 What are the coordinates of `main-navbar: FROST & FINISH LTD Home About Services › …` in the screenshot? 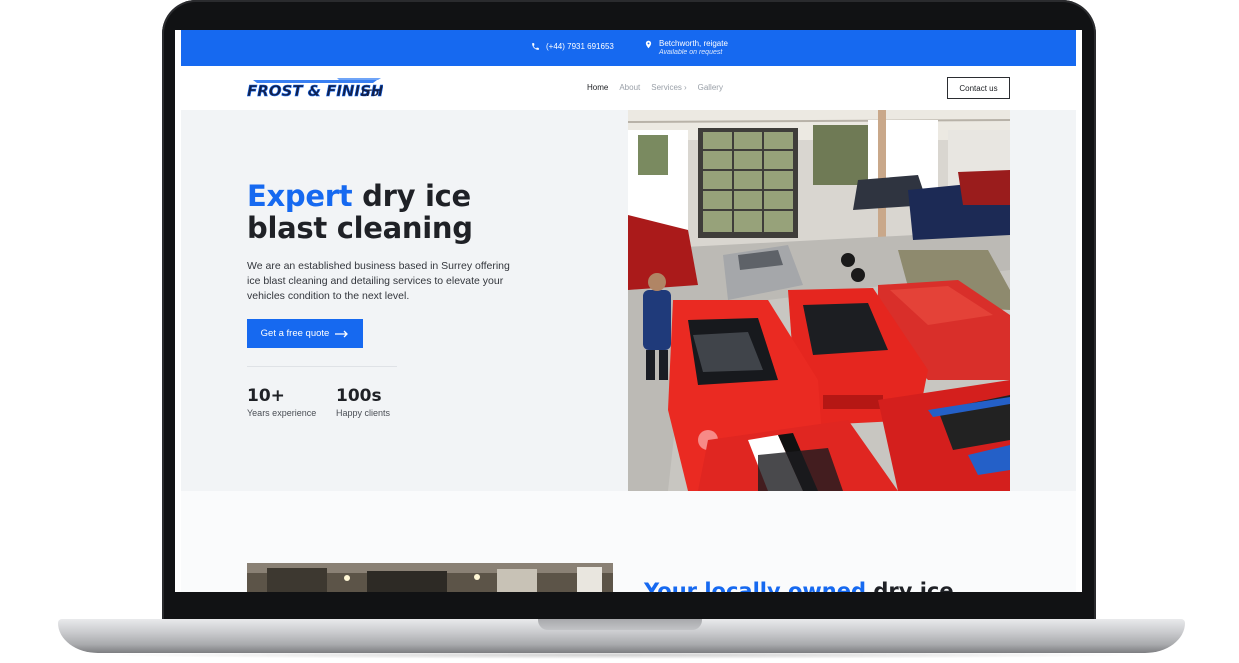 It's located at (628, 88).